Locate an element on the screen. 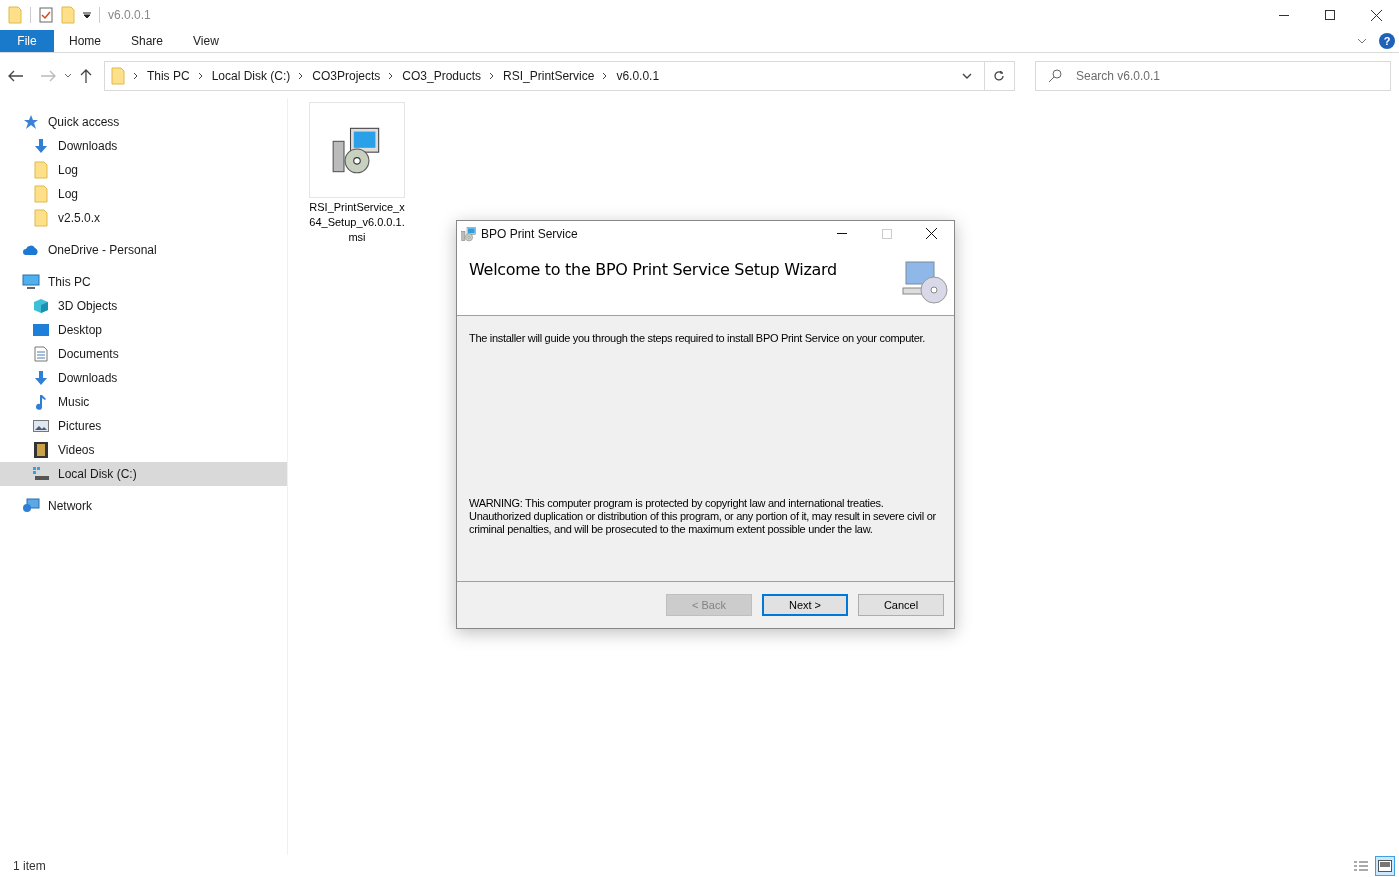 This screenshot has height=877, width=1399. drive-icon is located at coordinates (41, 474).